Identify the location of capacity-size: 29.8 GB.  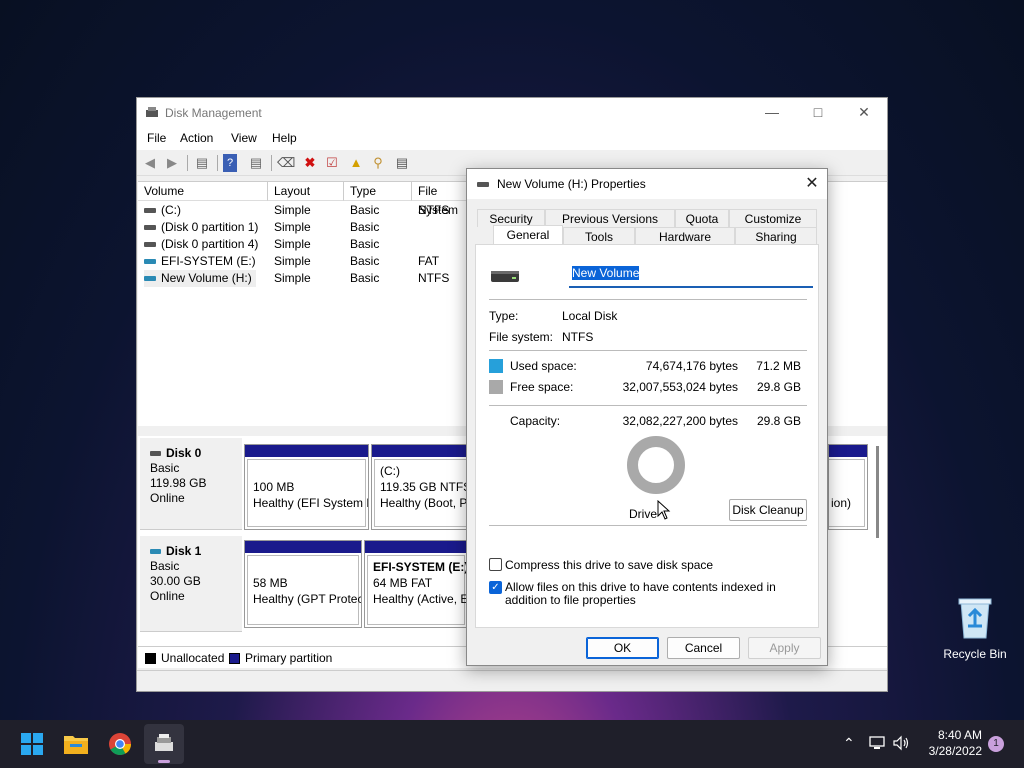
(778, 421).